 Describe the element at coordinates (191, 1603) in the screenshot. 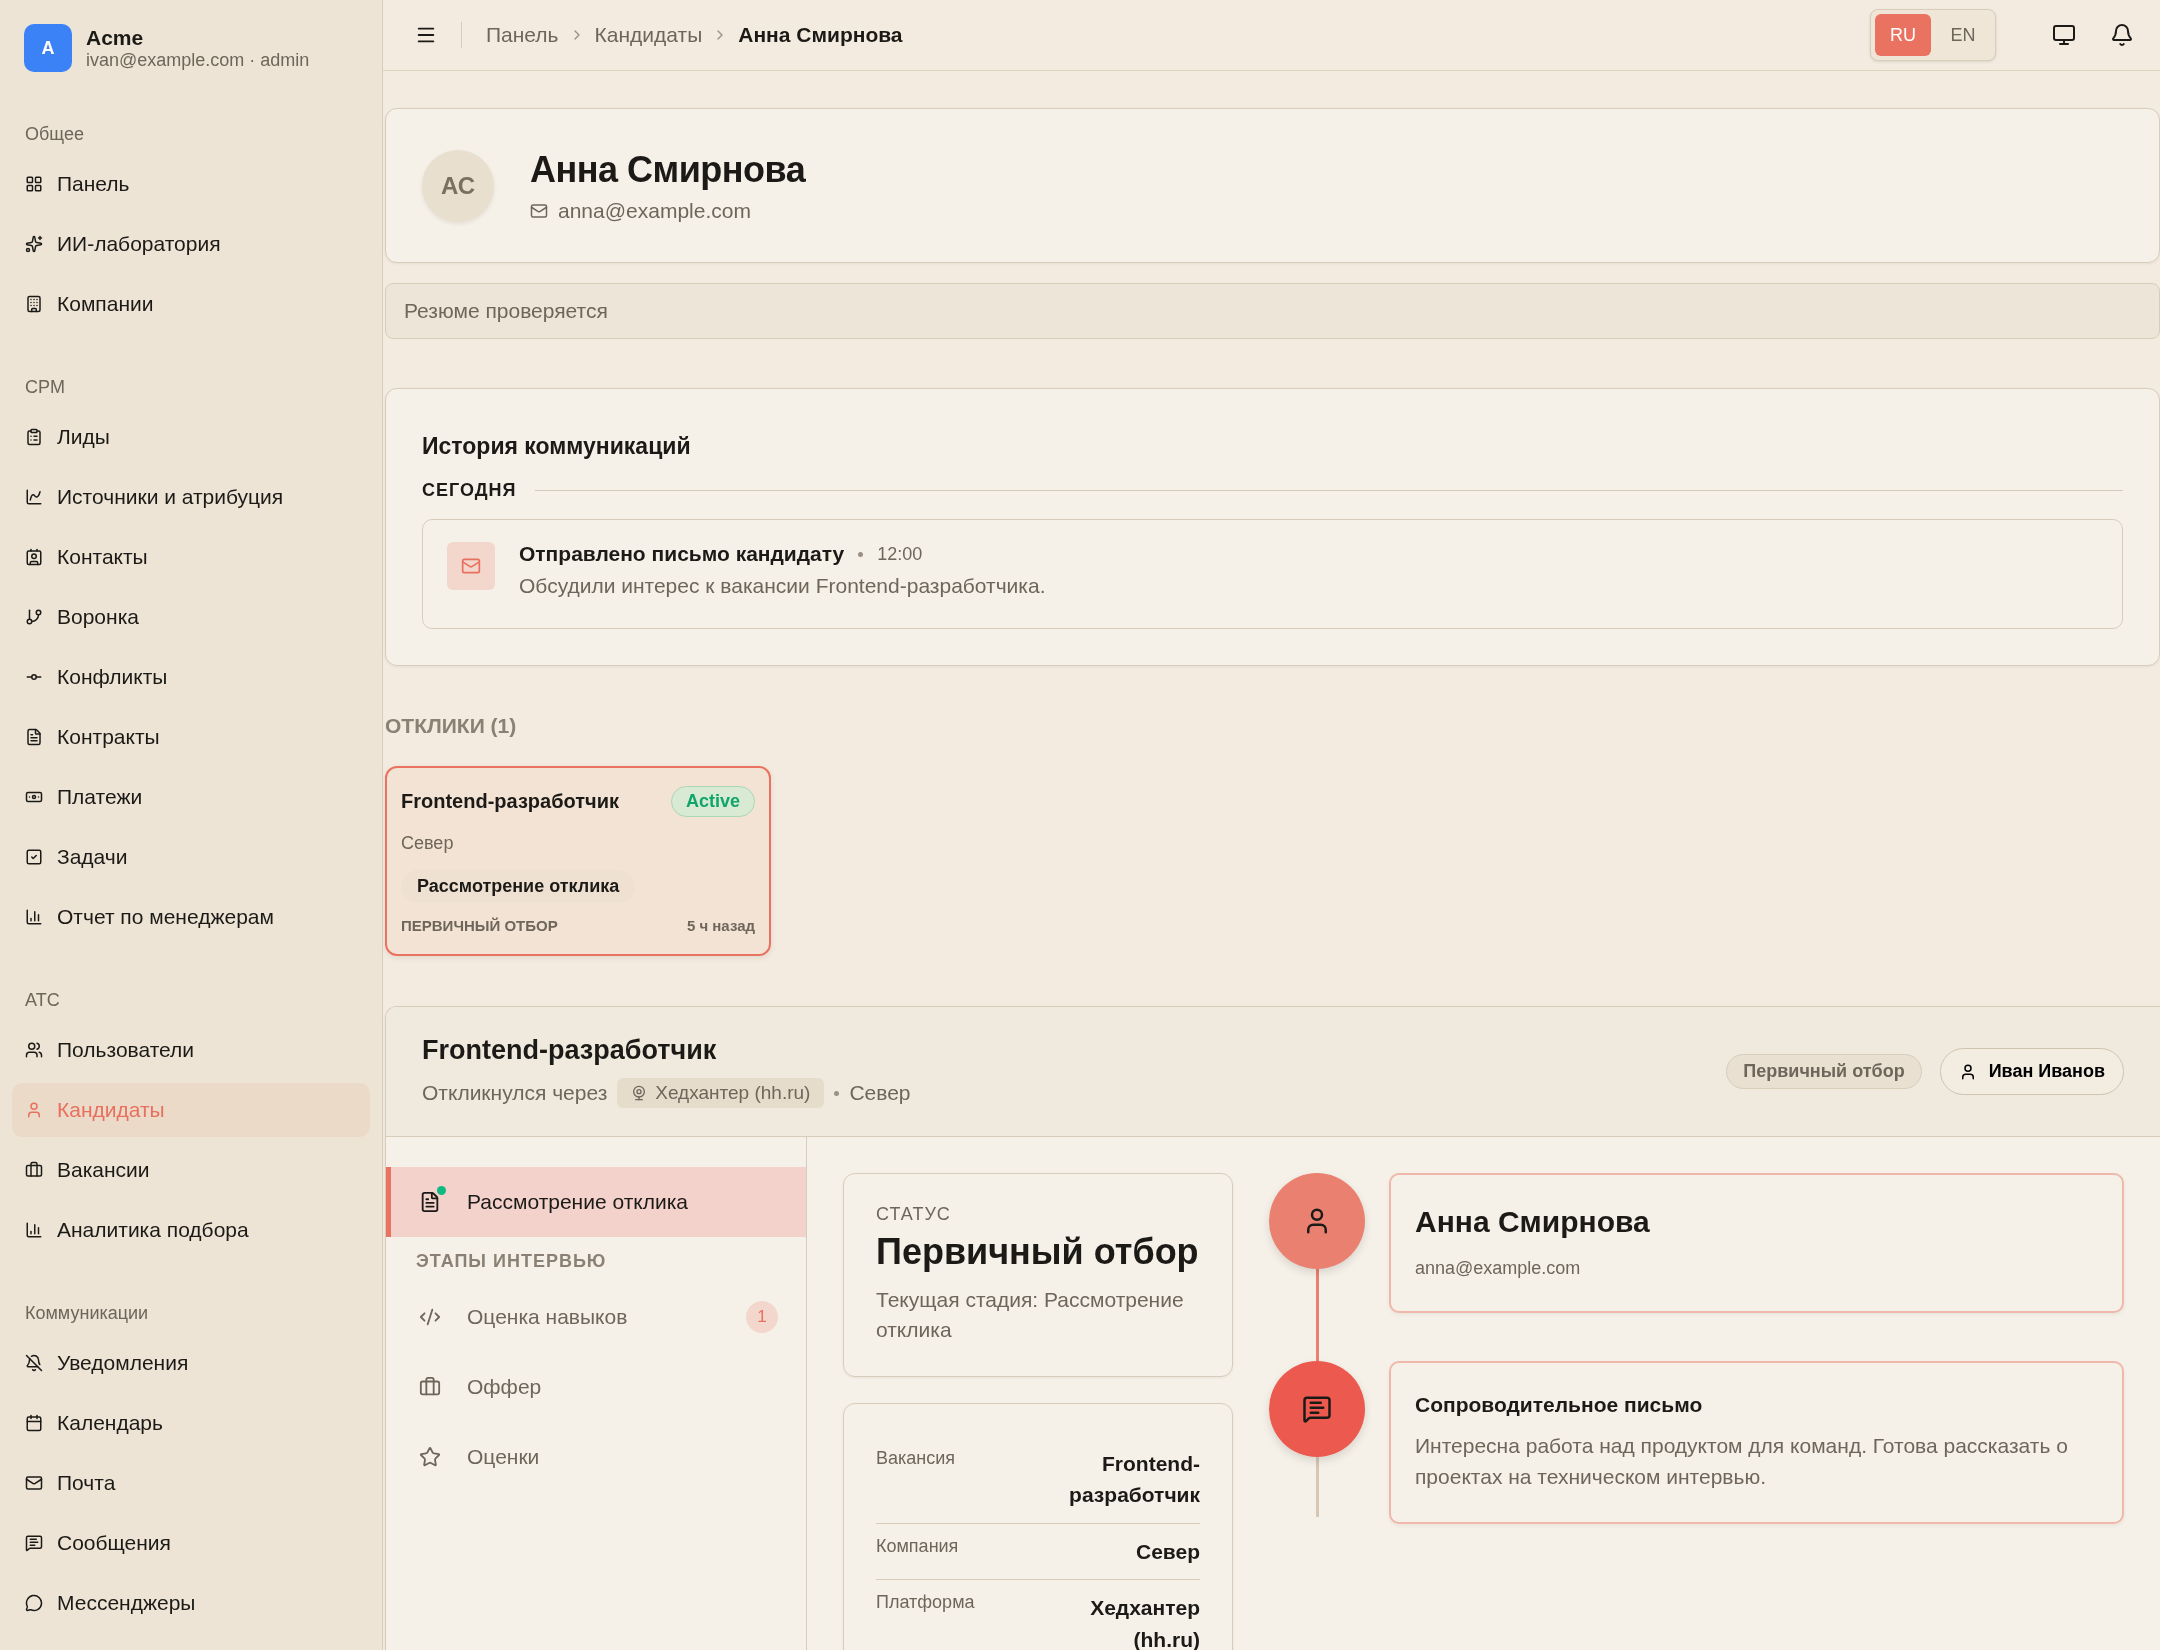

I see `sidebar-item: Мессенджеры` at that location.